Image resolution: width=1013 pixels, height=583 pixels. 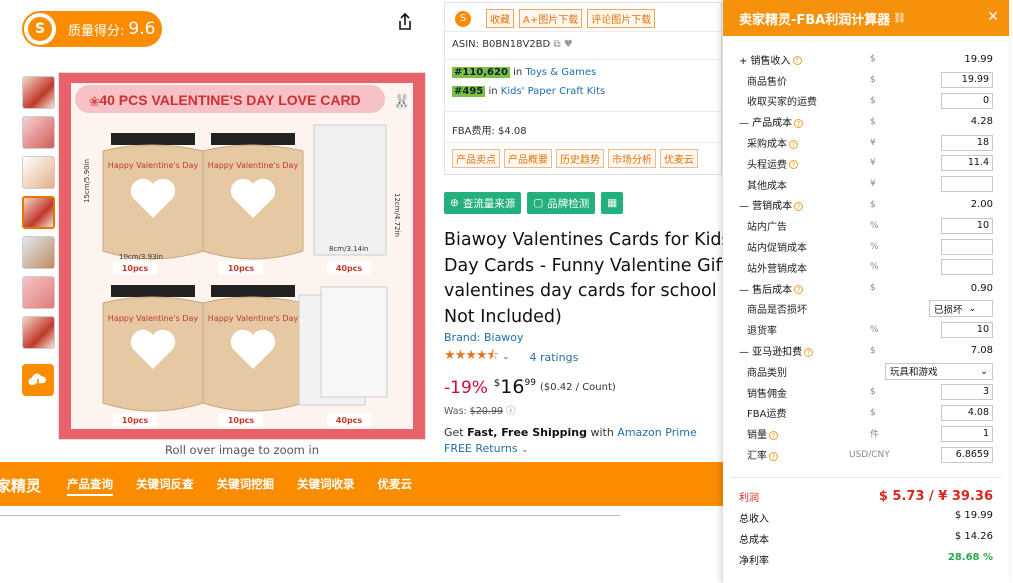 What do you see at coordinates (530, 383) in the screenshot?
I see `price-fraction: 99` at bounding box center [530, 383].